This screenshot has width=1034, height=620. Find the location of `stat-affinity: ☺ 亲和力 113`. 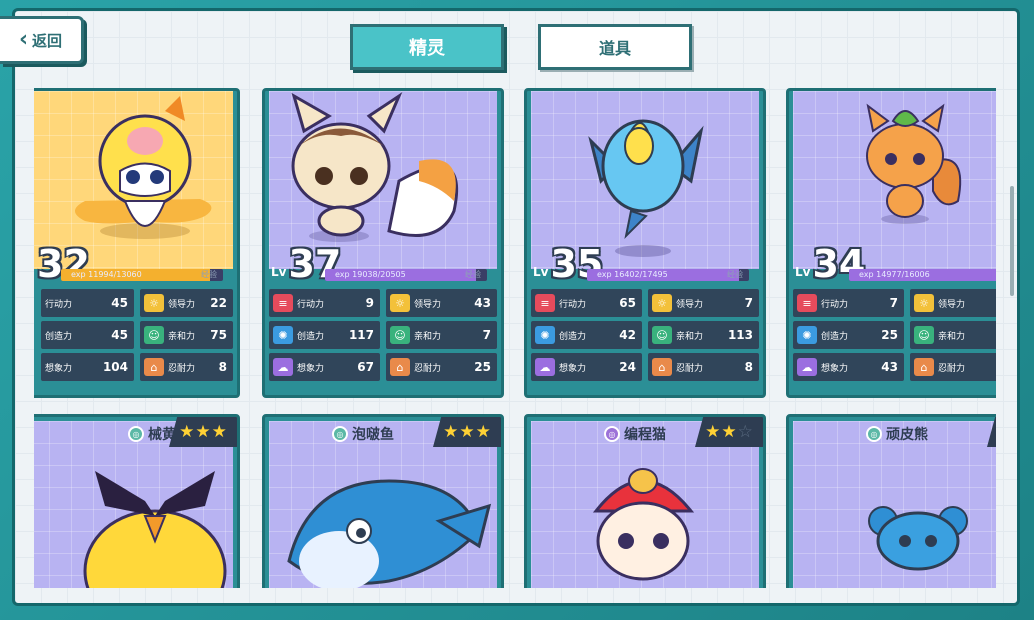

stat-affinity: ☺ 亲和力 113 is located at coordinates (703, 335).